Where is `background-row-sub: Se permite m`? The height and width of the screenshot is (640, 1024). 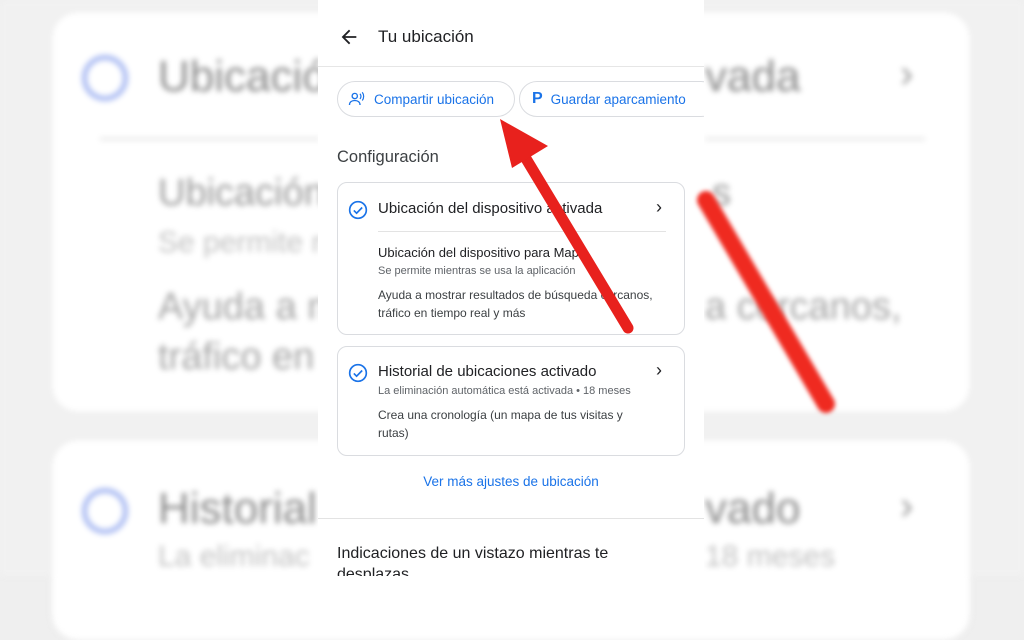
background-row-sub: Se permite m is located at coordinates (247, 242).